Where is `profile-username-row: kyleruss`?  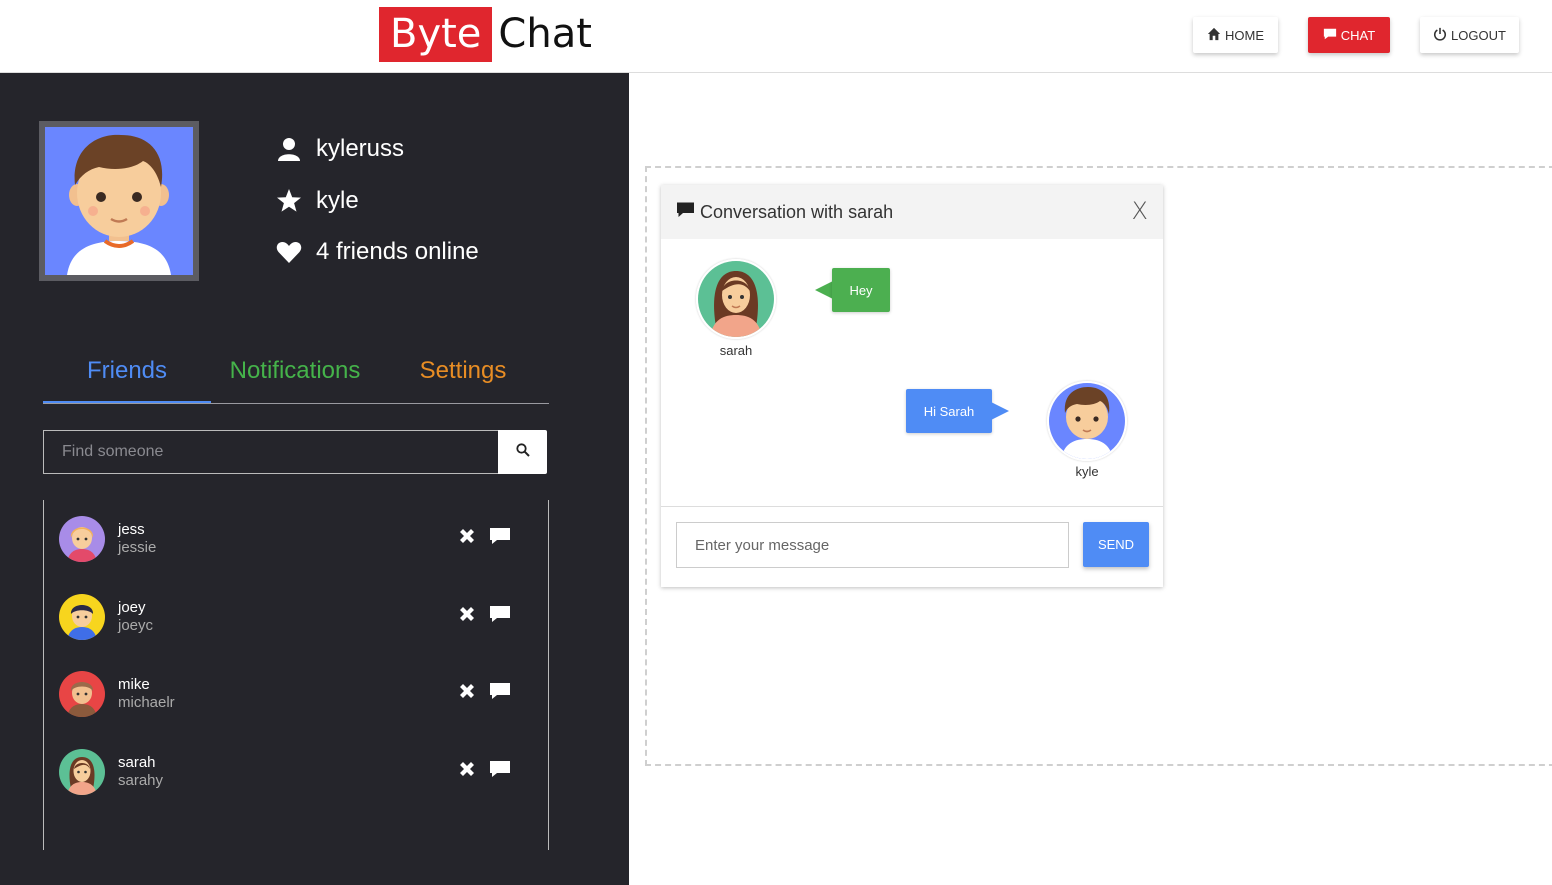 profile-username-row: kyleruss is located at coordinates (339, 149).